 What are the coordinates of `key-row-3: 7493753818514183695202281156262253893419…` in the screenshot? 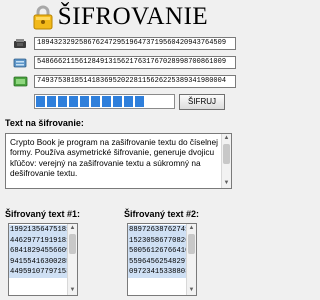 It's located at (125, 81).